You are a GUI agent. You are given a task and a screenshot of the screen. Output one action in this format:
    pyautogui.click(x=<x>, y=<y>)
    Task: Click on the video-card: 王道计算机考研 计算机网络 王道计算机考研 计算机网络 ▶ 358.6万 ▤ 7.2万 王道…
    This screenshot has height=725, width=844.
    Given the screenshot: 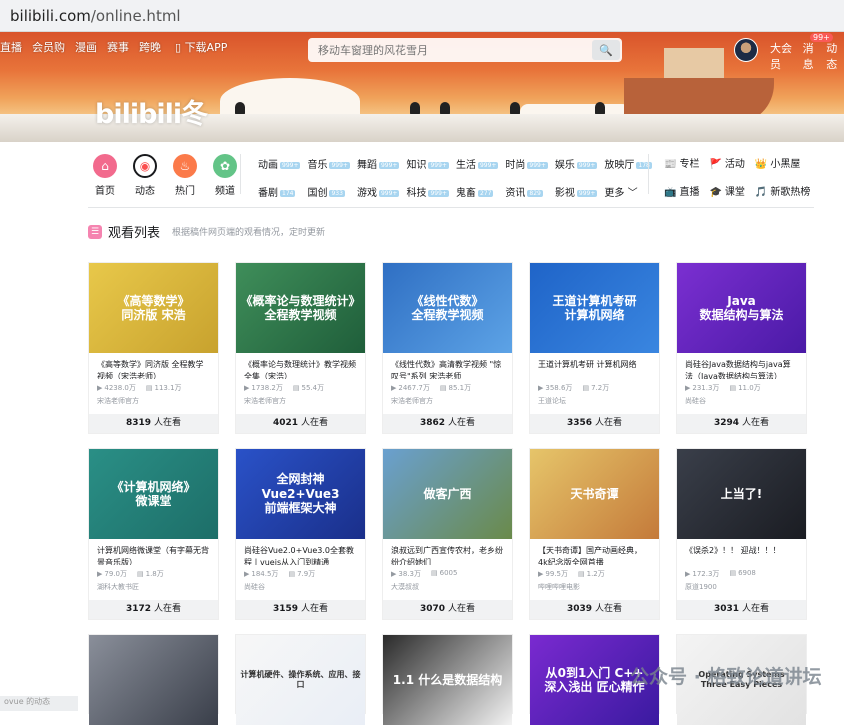 What is the action you would take?
    pyautogui.click(x=594, y=348)
    